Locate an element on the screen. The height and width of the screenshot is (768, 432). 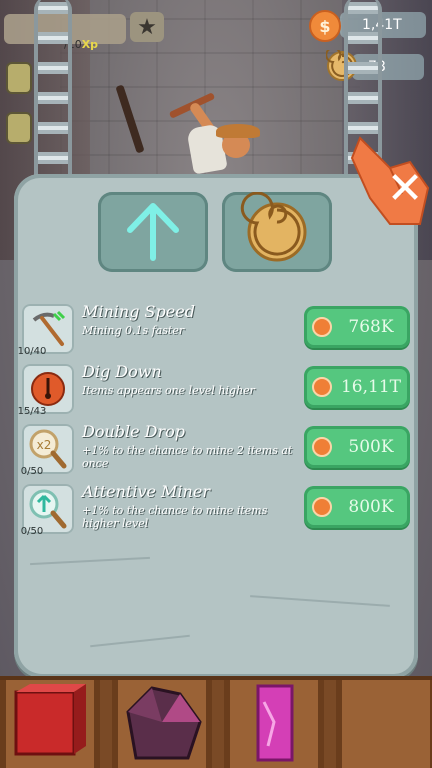
upgrade-level: 10/40 is located at coordinates (32, 351).